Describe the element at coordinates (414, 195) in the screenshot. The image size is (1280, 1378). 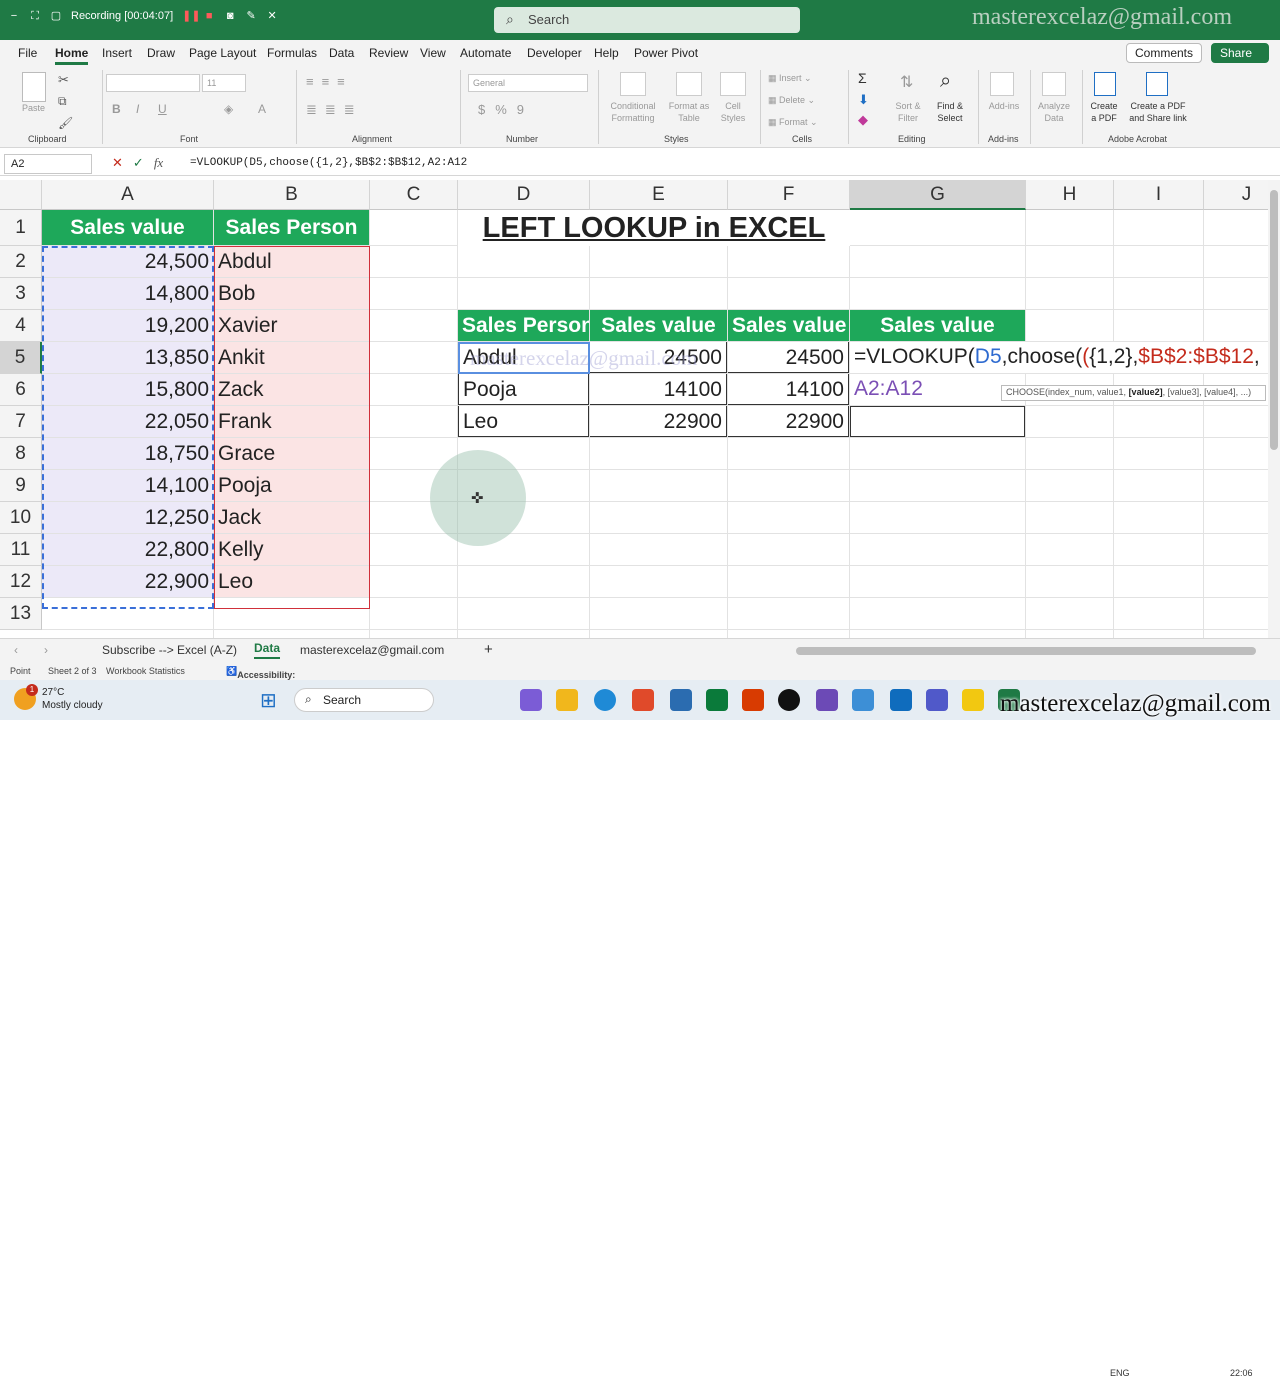
I see `column-header-c: C` at that location.